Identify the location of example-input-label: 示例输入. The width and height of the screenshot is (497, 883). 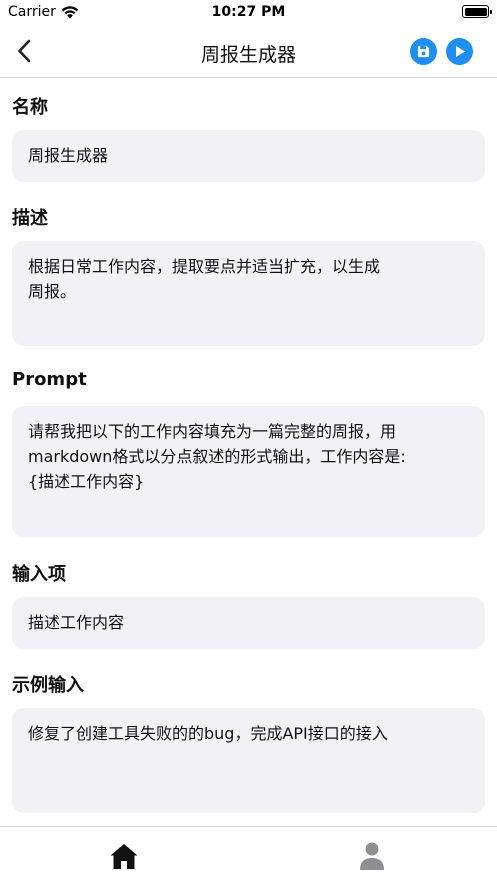
(48, 685).